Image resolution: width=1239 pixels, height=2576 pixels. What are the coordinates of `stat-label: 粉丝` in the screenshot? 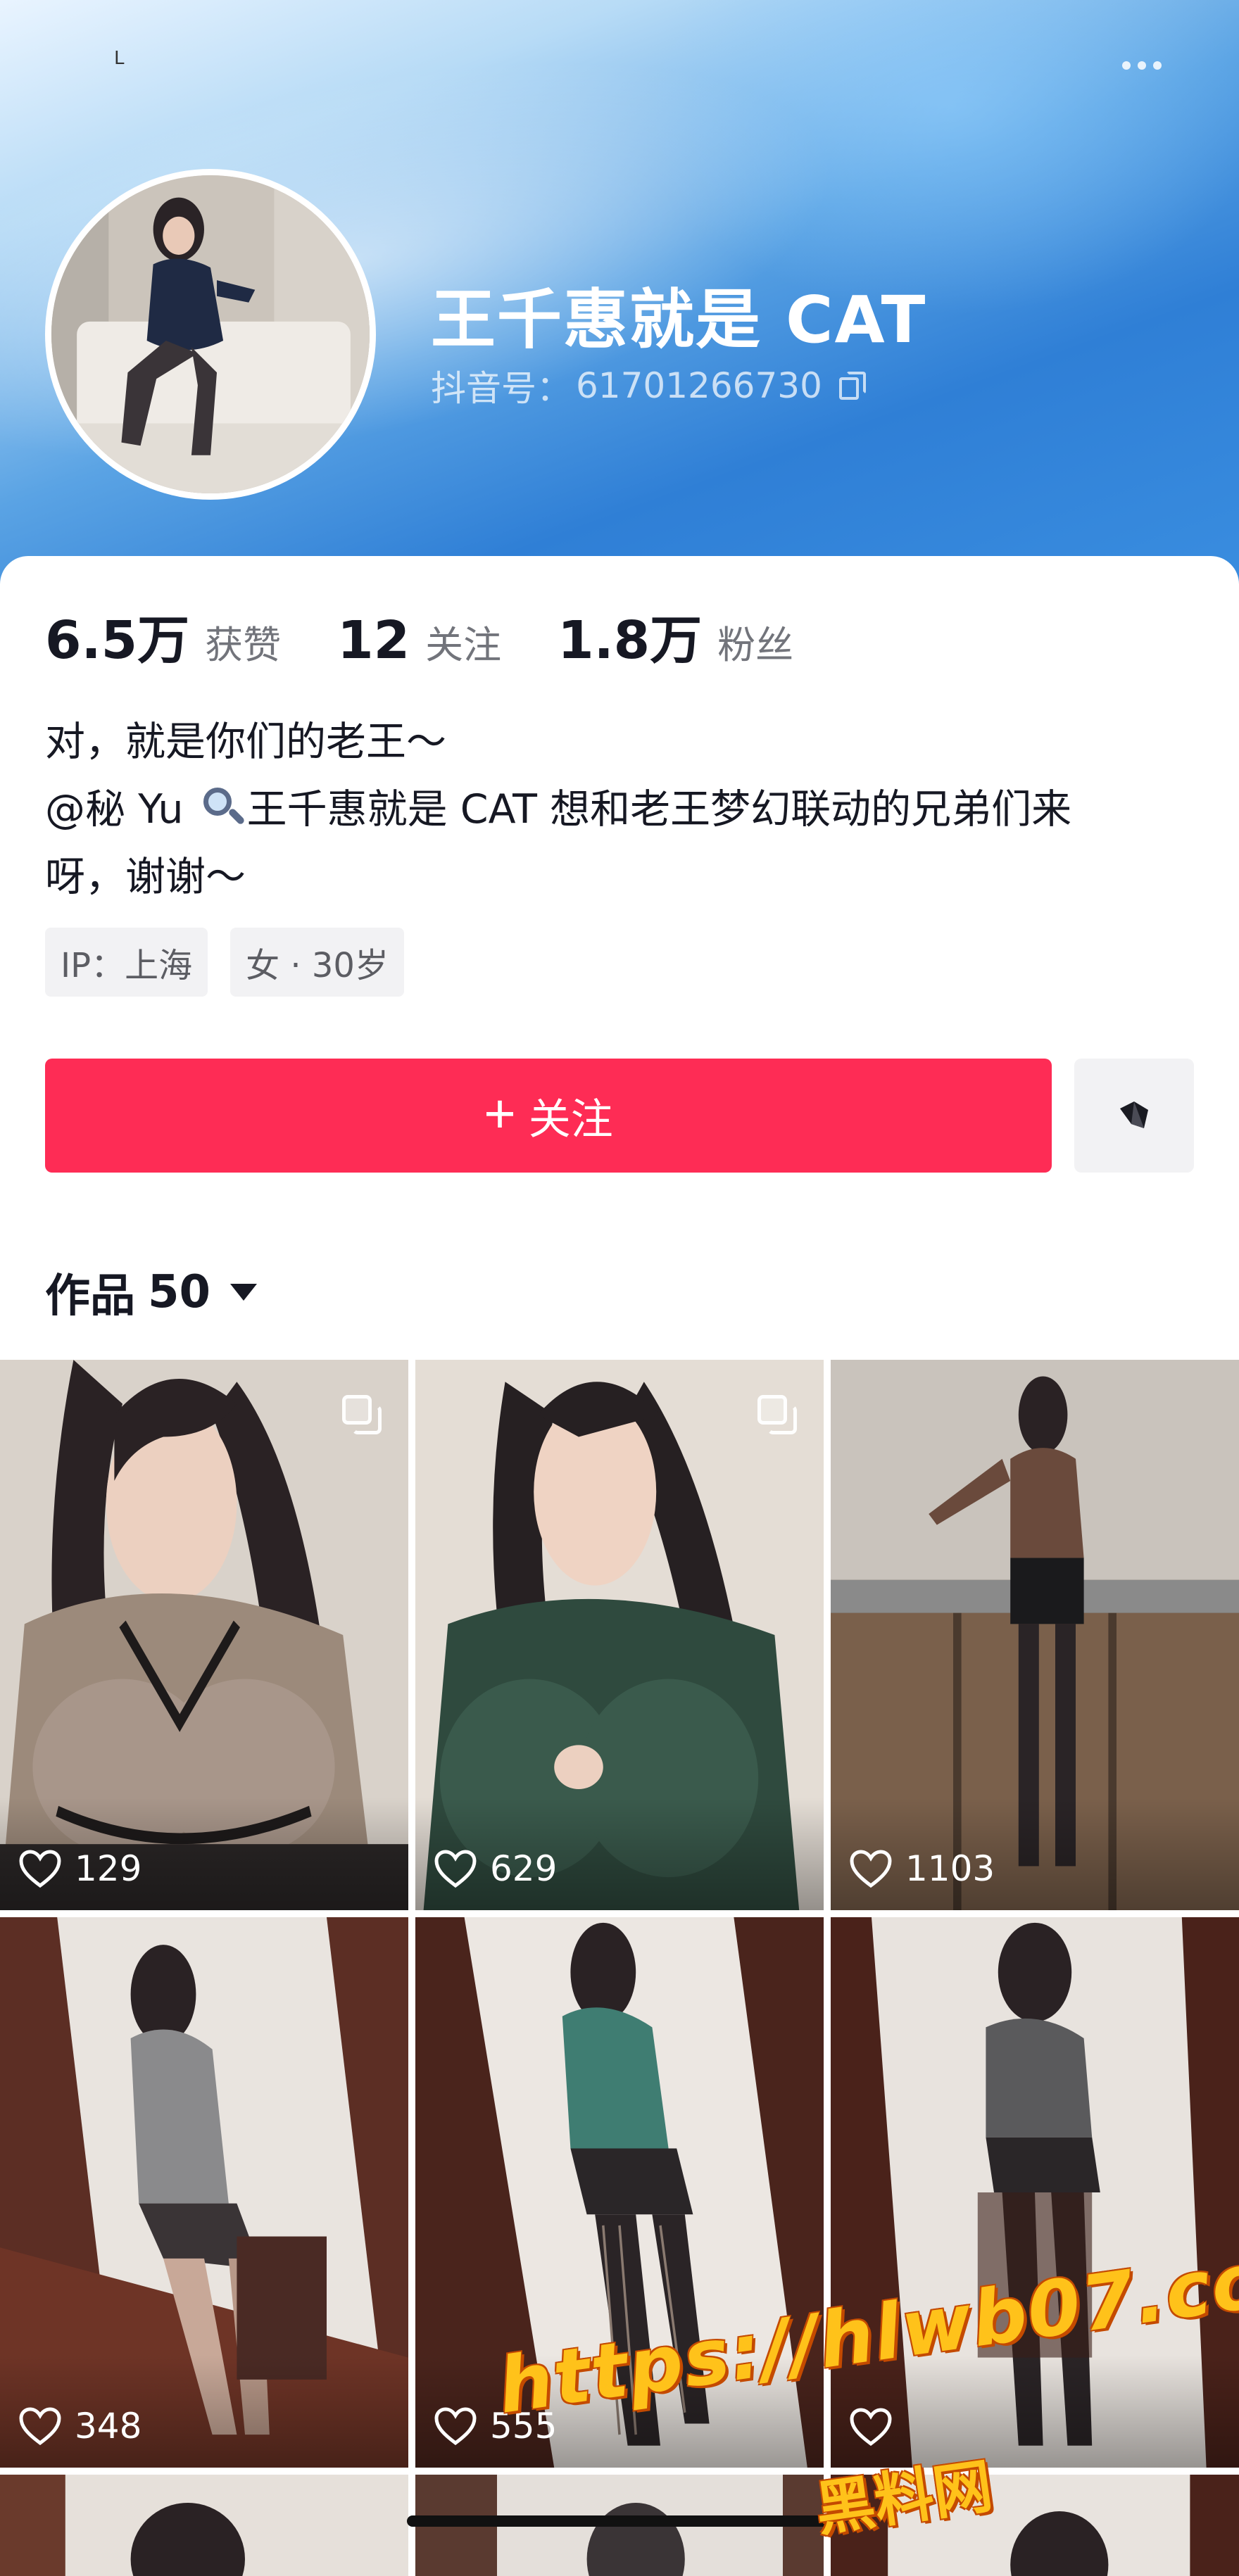 It's located at (755, 645).